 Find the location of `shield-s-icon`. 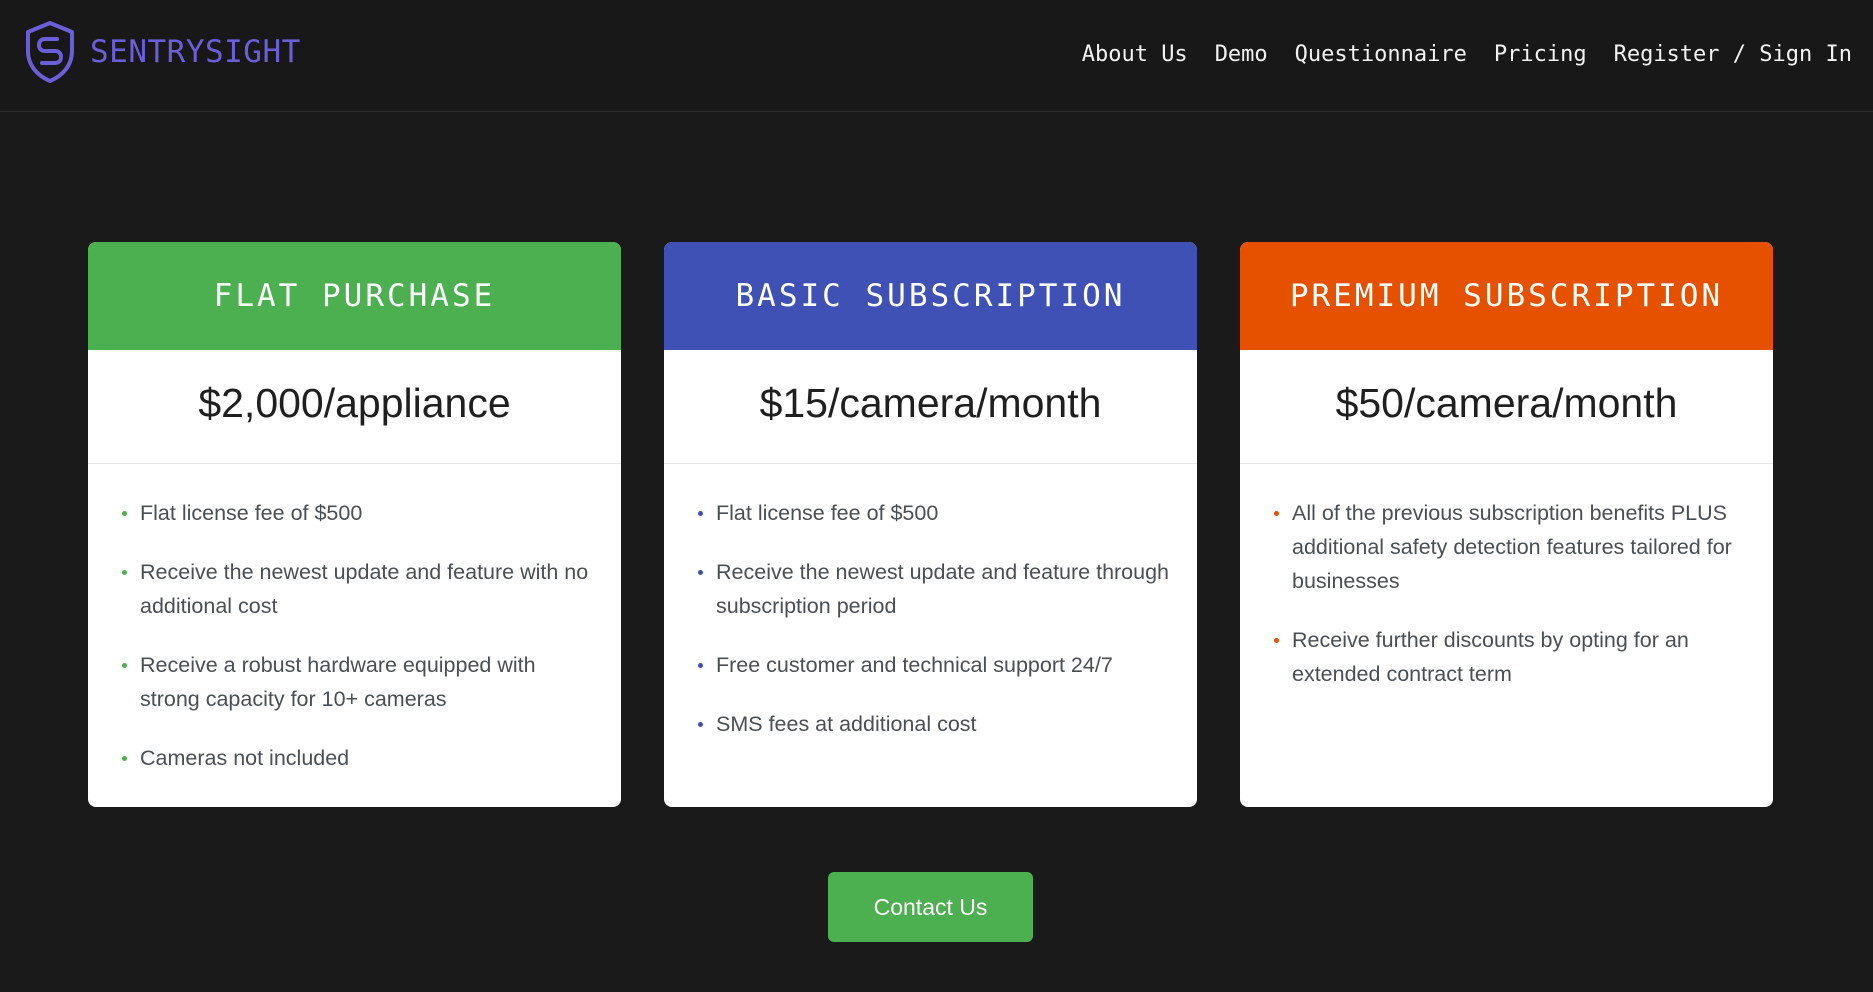

shield-s-icon is located at coordinates (50, 52).